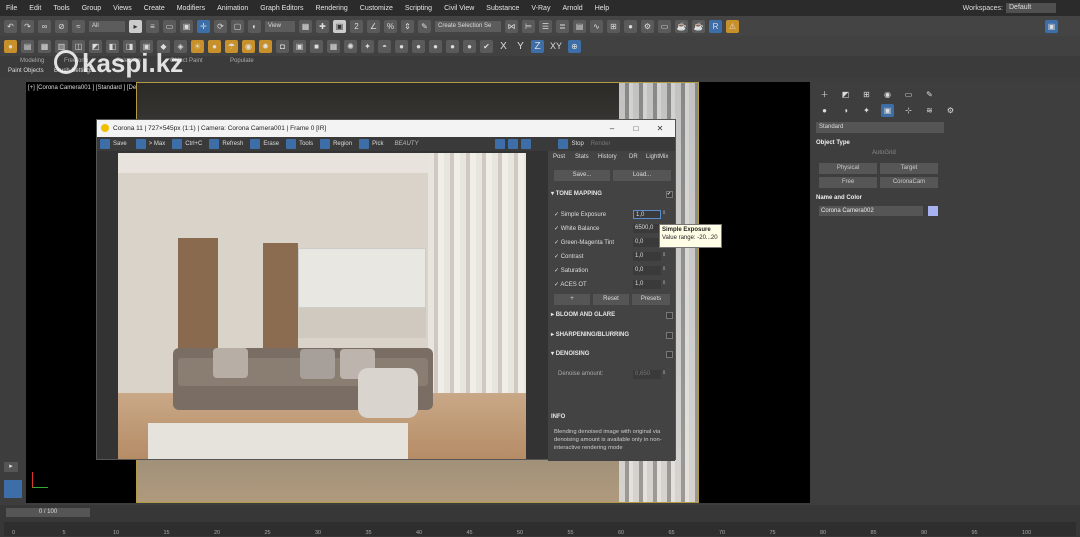 This screenshot has width=1080, height=537. Describe the element at coordinates (237, 26) in the screenshot. I see `scale-icon: ▢` at that location.